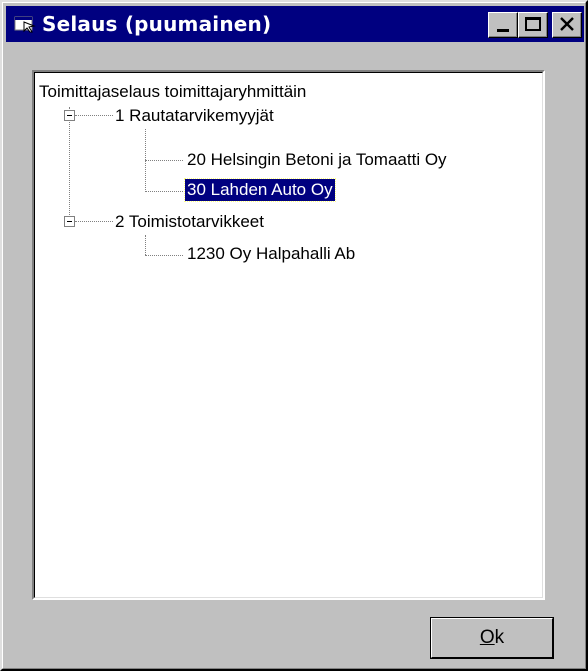 This screenshot has height=671, width=588. What do you see at coordinates (271, 254) in the screenshot?
I see `tree-leaf-node: 1230 Oy Halpahalli Ab` at bounding box center [271, 254].